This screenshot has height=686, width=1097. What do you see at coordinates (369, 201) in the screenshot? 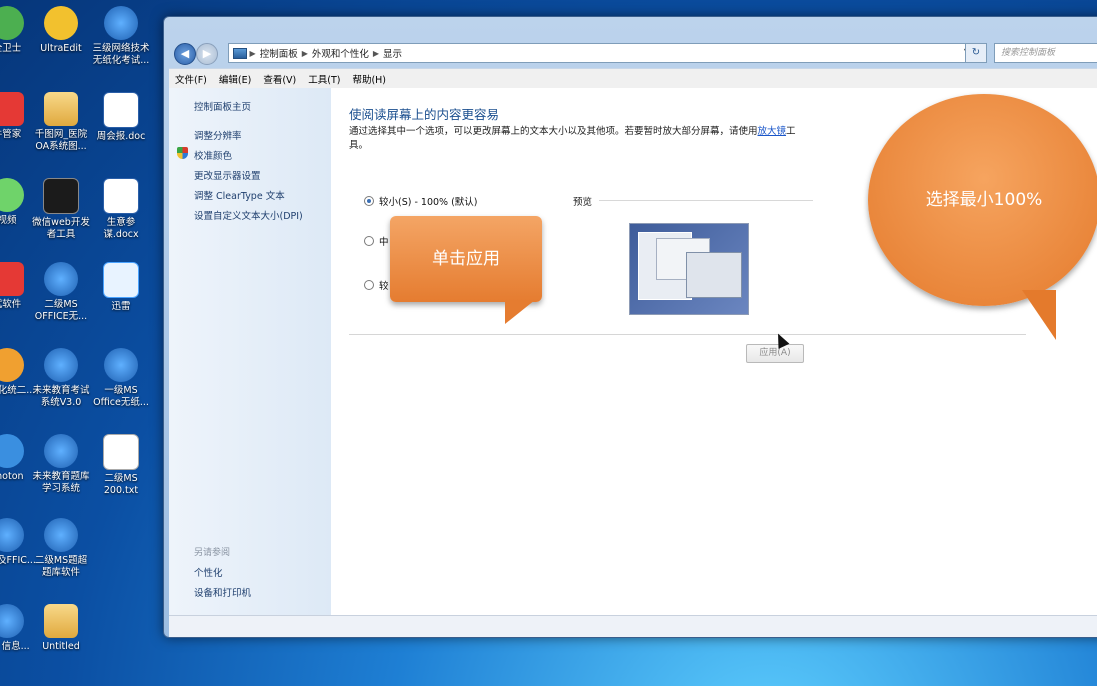
I see `radio-button-checked` at bounding box center [369, 201].